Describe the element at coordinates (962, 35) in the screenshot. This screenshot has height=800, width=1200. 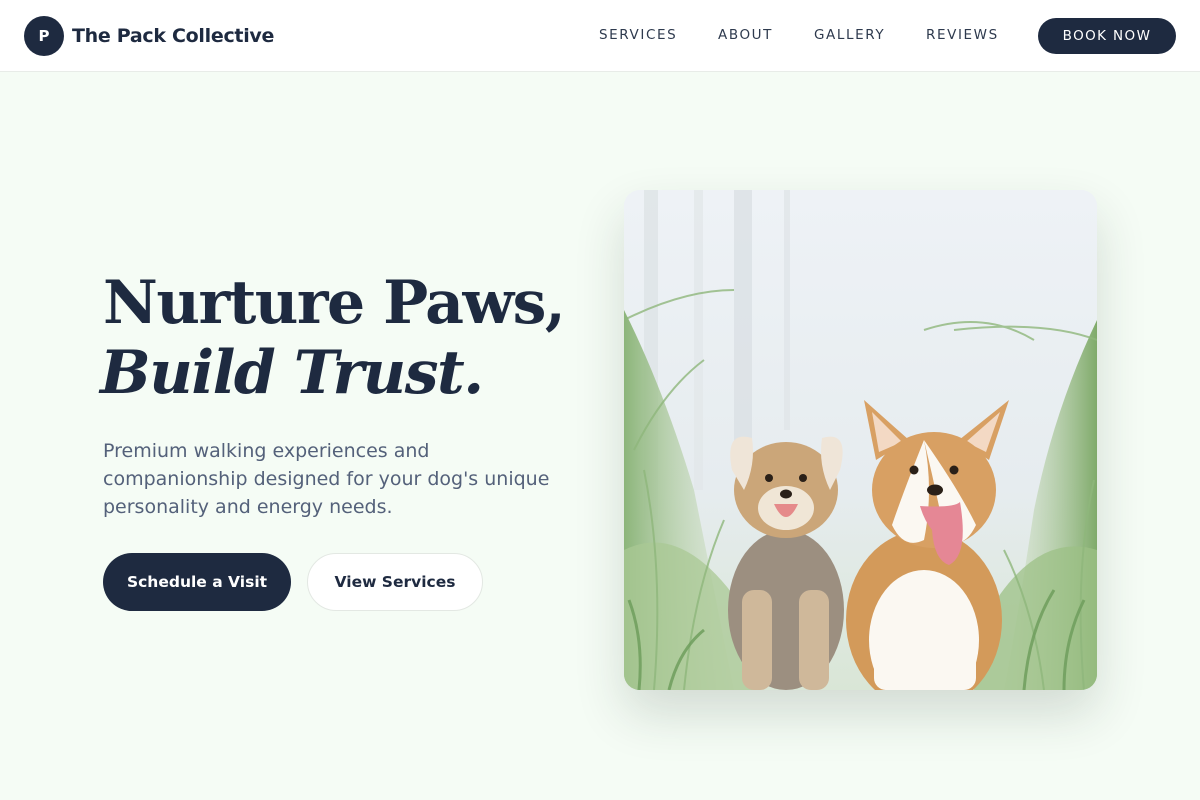
I see `nav-link-reviews: REVIEWS` at that location.